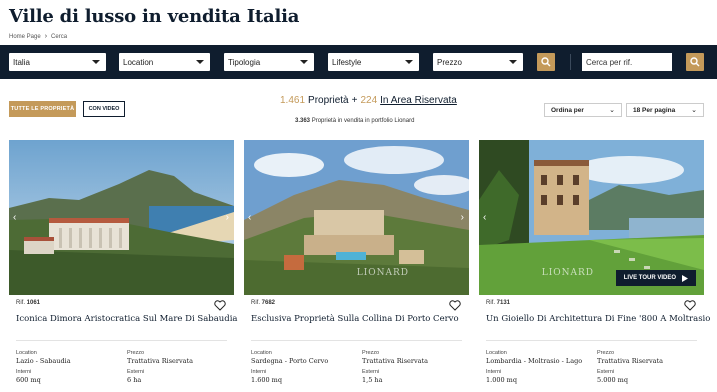 This screenshot has width=717, height=392. Describe the element at coordinates (478, 62) in the screenshot. I see `price-select: Prezzo` at that location.